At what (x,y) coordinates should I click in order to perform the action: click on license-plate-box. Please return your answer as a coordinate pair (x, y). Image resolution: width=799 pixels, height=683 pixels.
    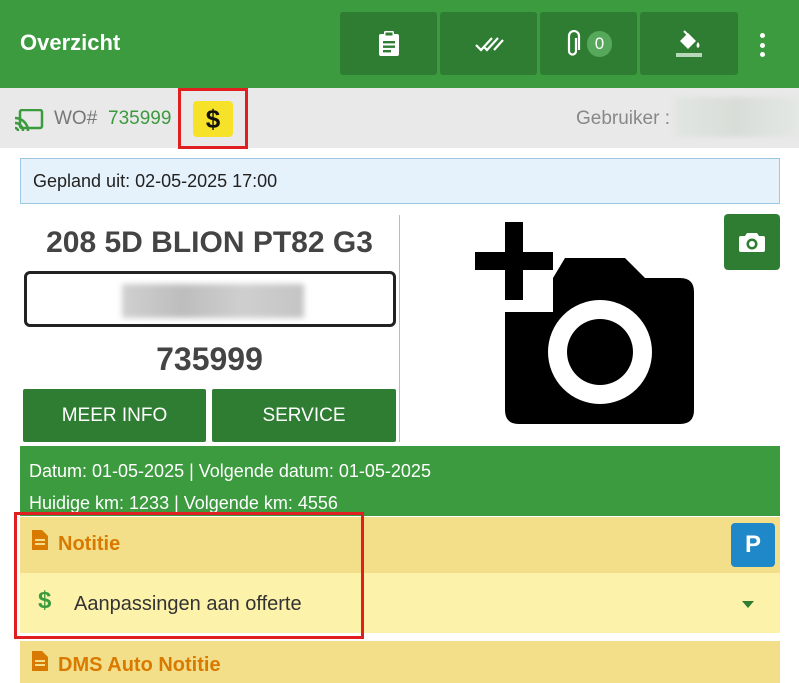
    Looking at the image, I should click on (210, 299).